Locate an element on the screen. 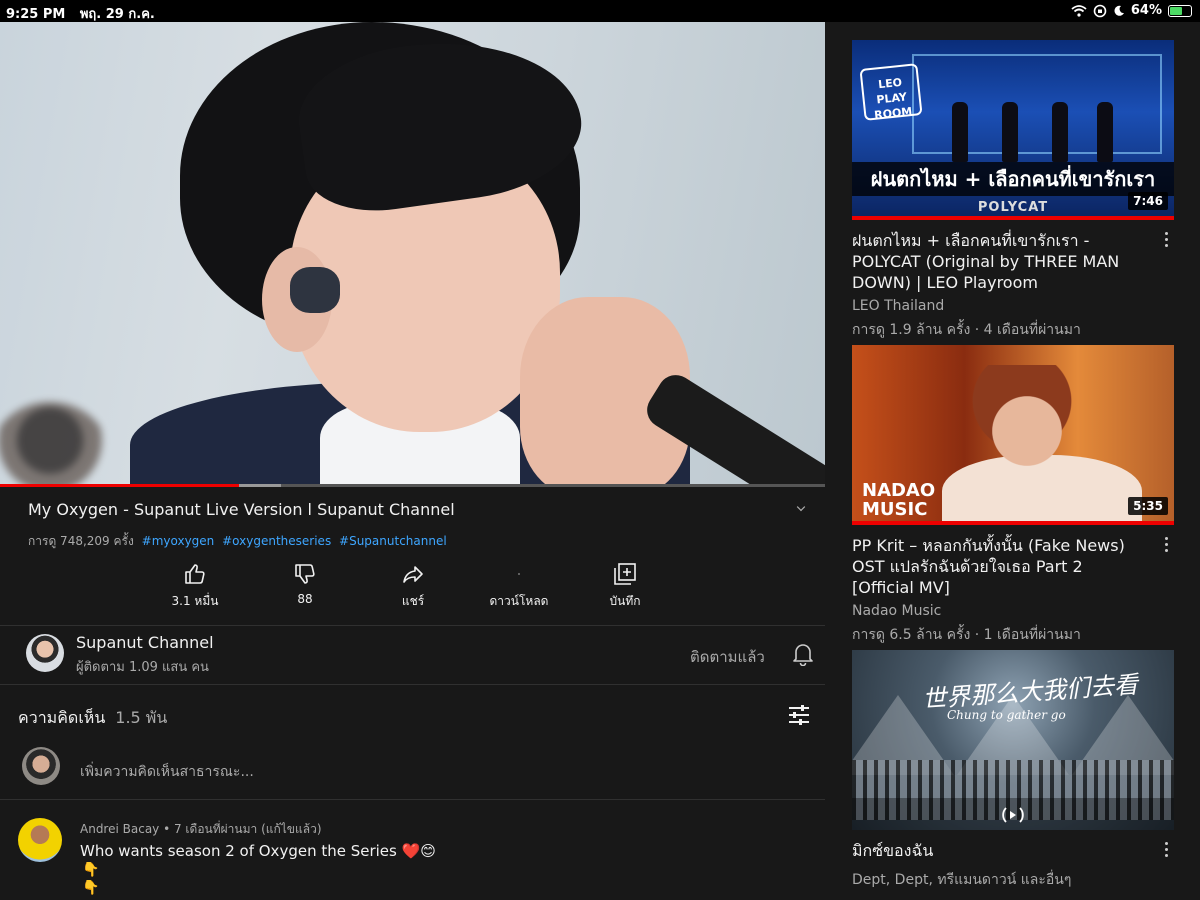 Image resolution: width=1200 pixels, height=900 pixels. share-label: แชร์ is located at coordinates (413, 601).